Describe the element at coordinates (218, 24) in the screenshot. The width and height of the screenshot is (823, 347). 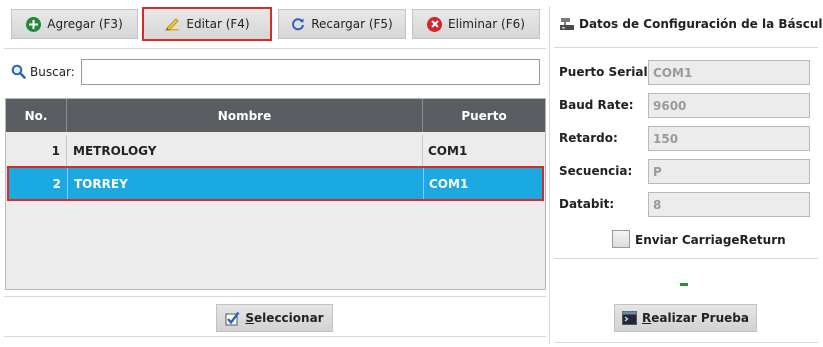
I see `edit-button-label: Editar (F4)` at that location.